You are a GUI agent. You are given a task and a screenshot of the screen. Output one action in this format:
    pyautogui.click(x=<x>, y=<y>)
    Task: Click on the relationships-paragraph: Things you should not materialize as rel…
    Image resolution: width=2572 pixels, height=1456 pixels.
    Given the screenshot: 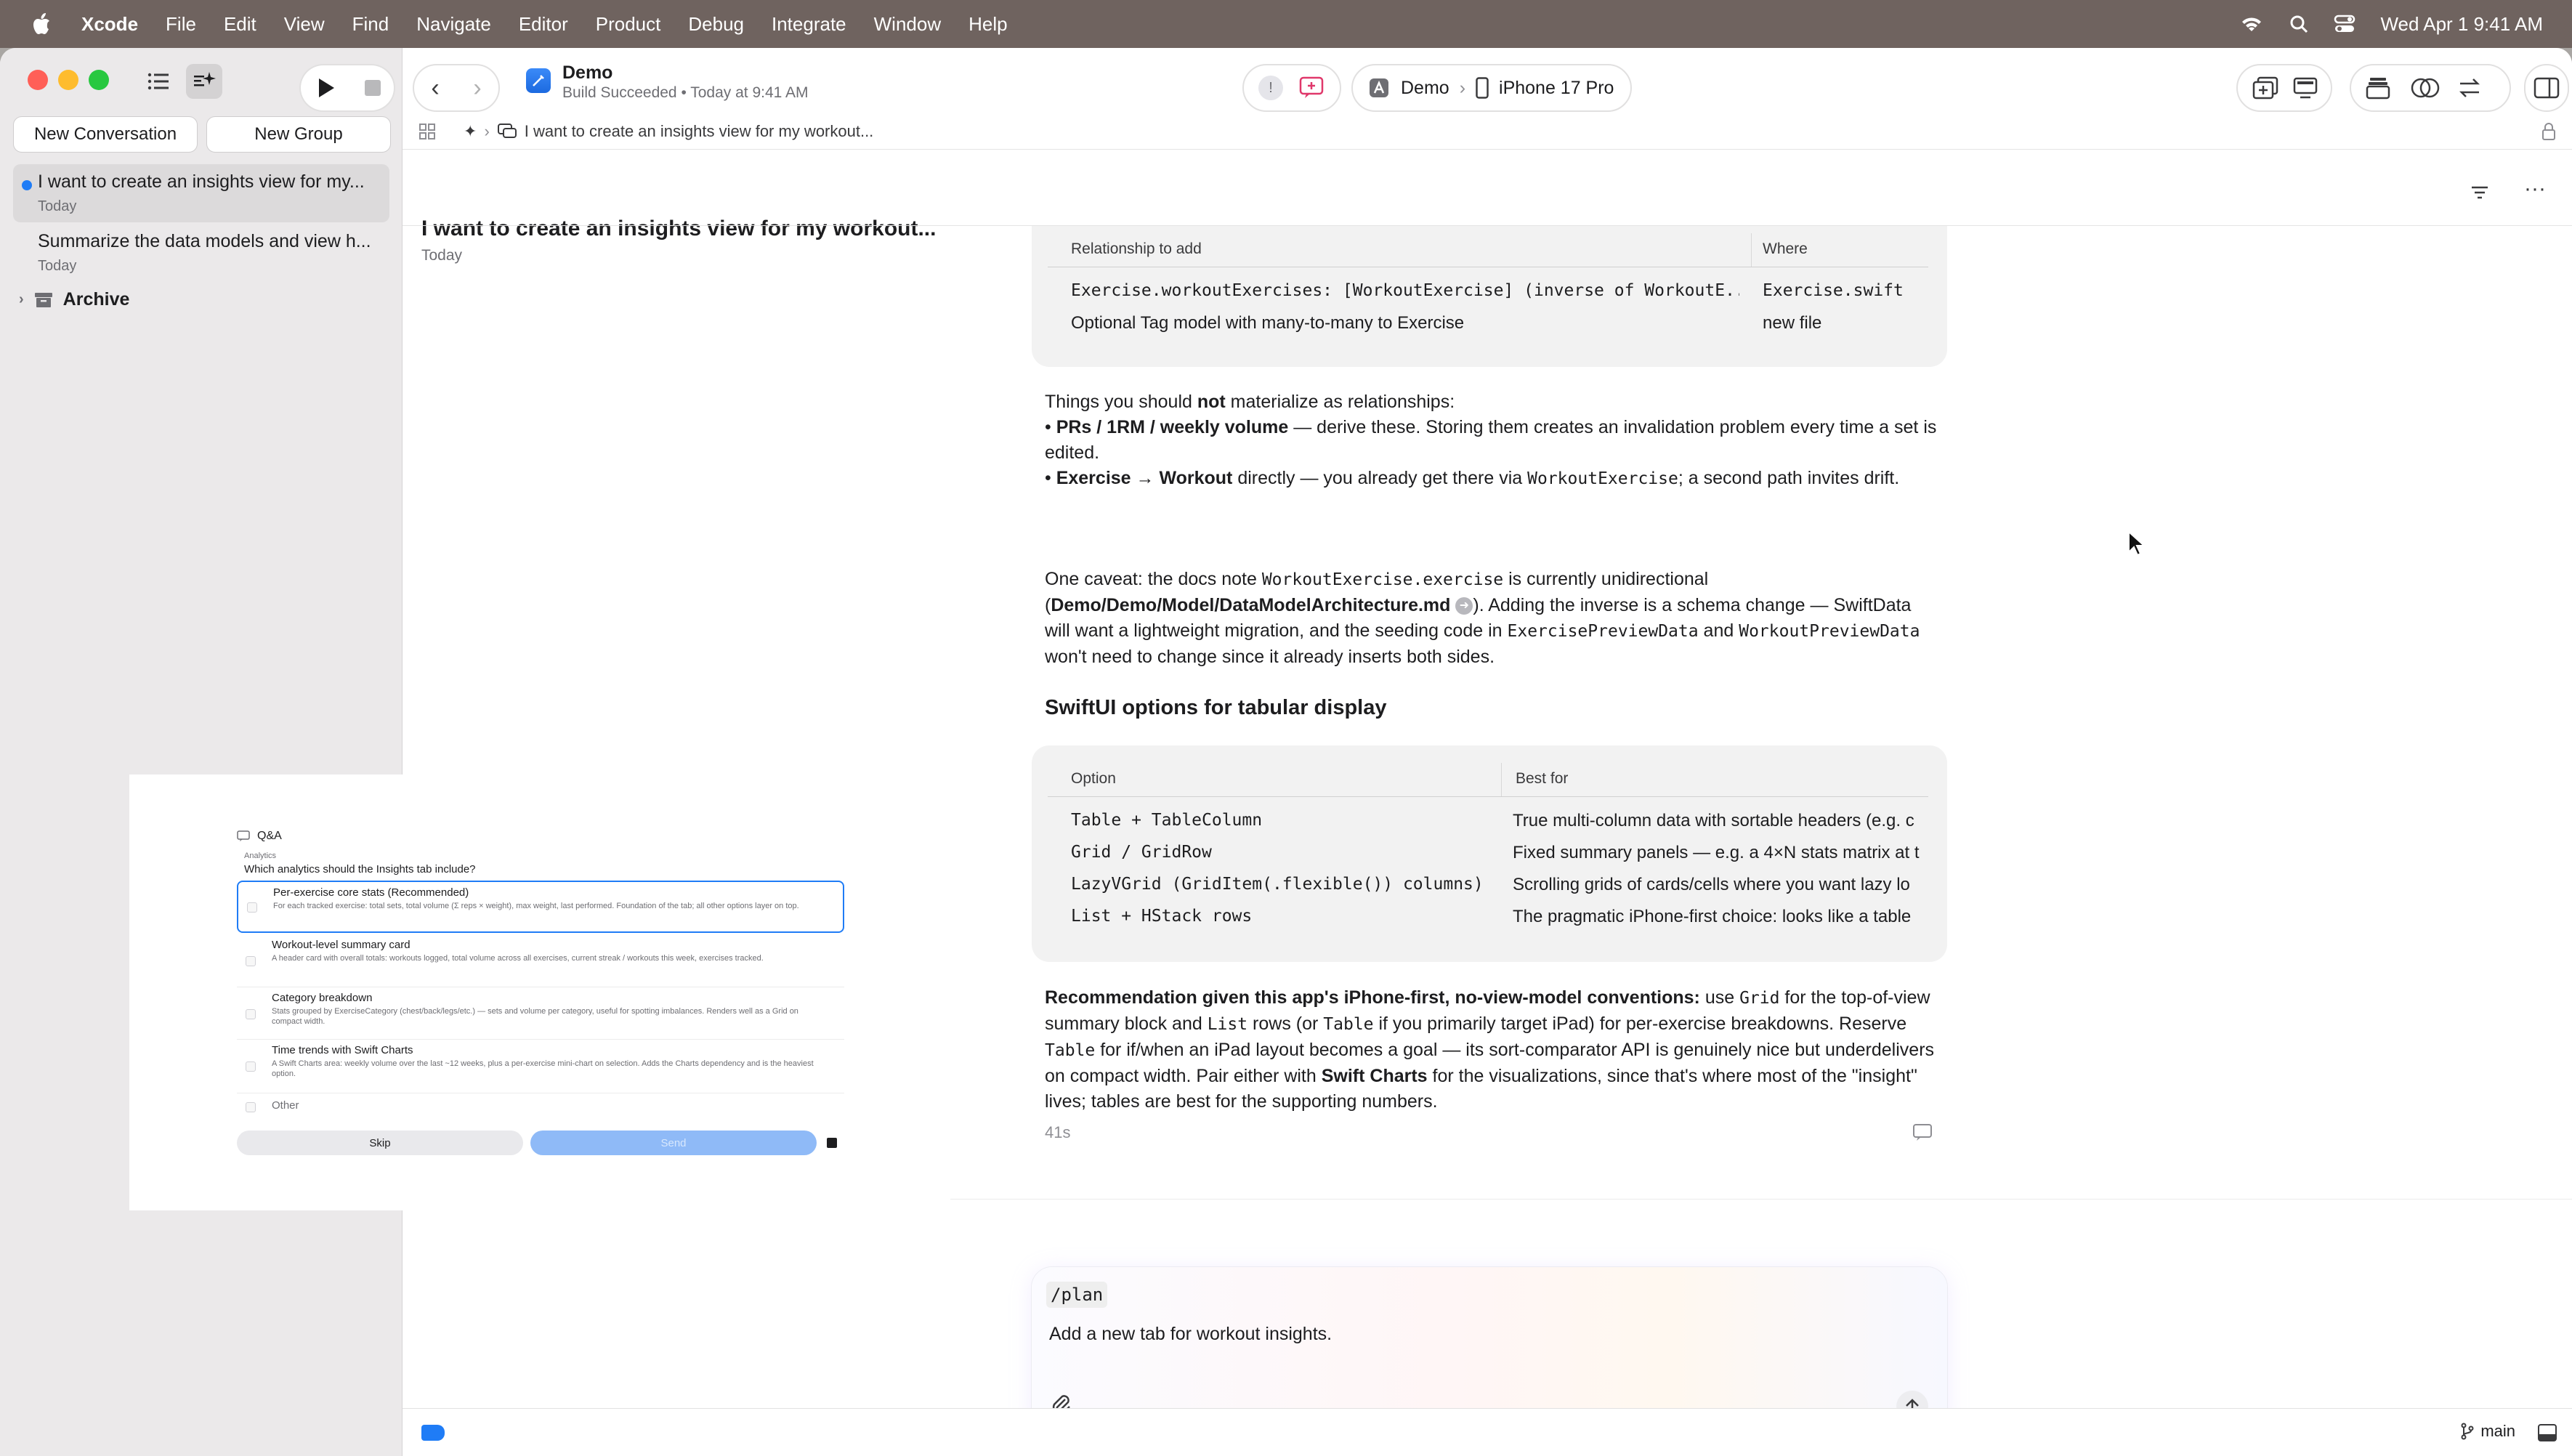 What is the action you would take?
    pyautogui.click(x=1491, y=440)
    